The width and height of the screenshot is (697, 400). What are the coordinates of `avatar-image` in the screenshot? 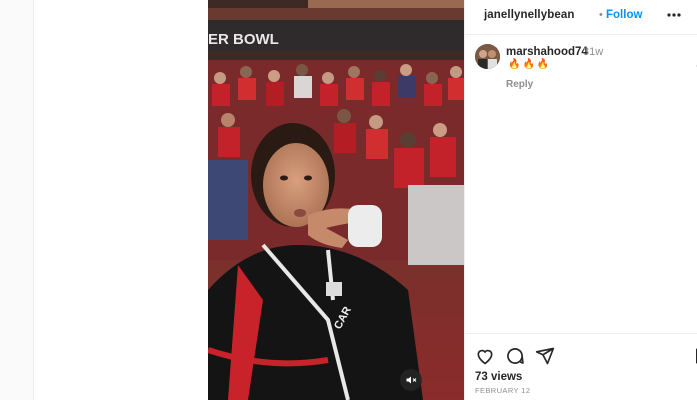 It's located at (487, 56).